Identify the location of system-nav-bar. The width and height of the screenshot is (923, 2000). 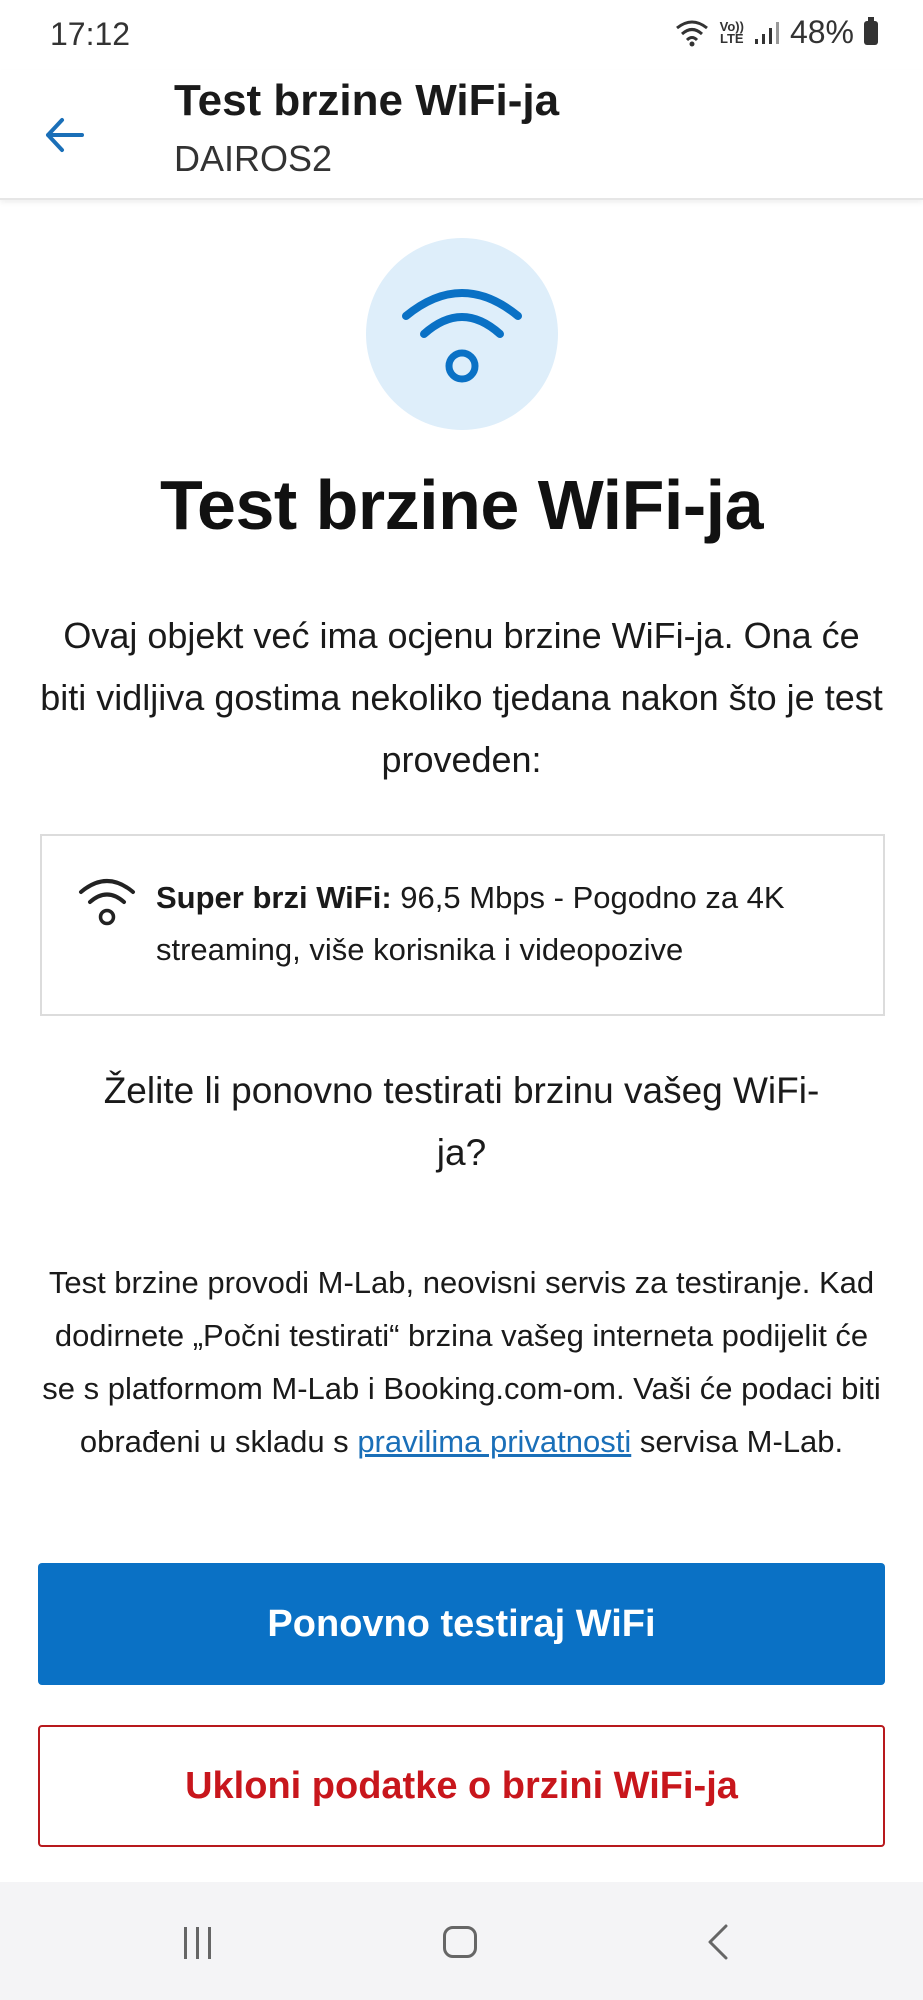
(461, 1941).